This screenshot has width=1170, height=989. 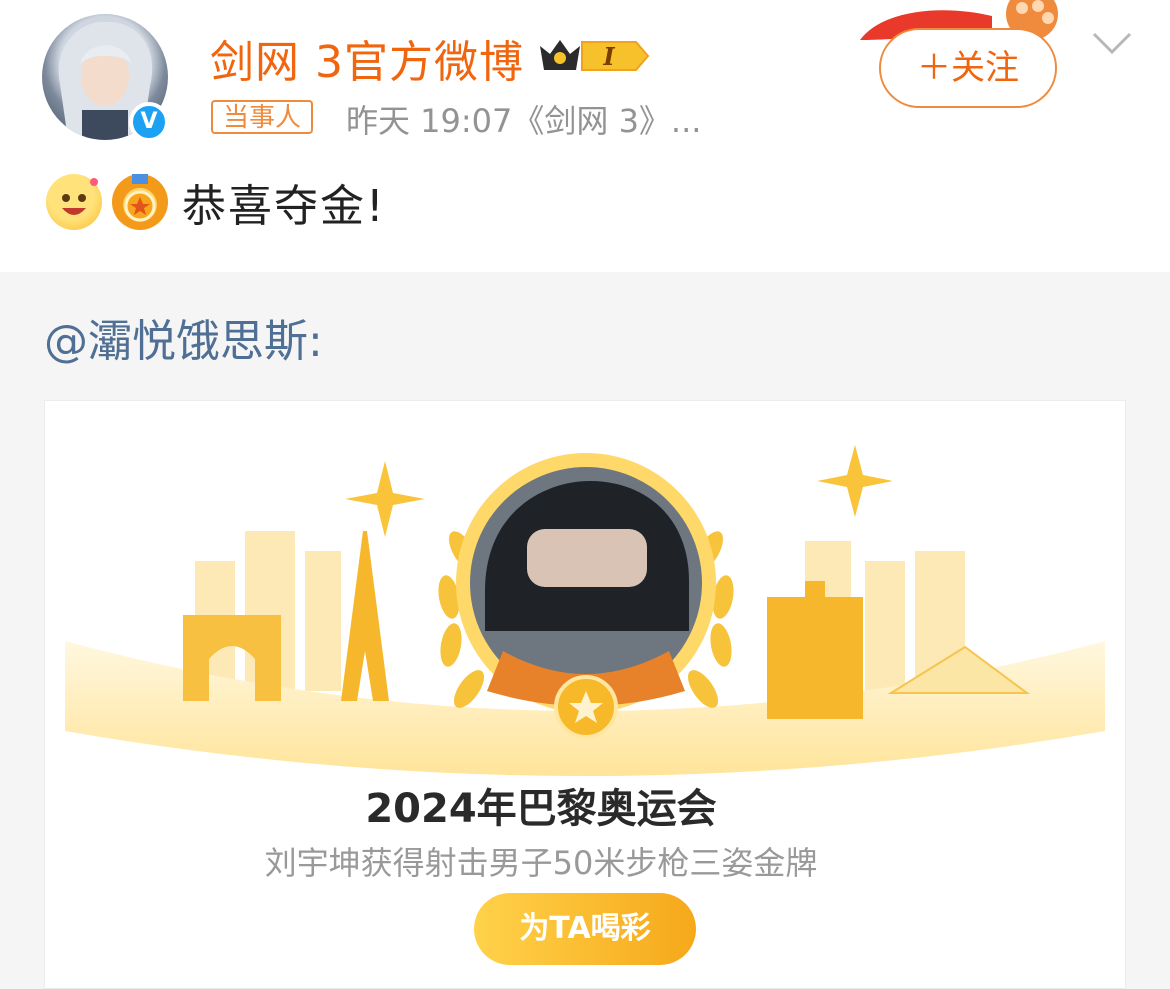 What do you see at coordinates (140, 202) in the screenshot?
I see `medal-emoji` at bounding box center [140, 202].